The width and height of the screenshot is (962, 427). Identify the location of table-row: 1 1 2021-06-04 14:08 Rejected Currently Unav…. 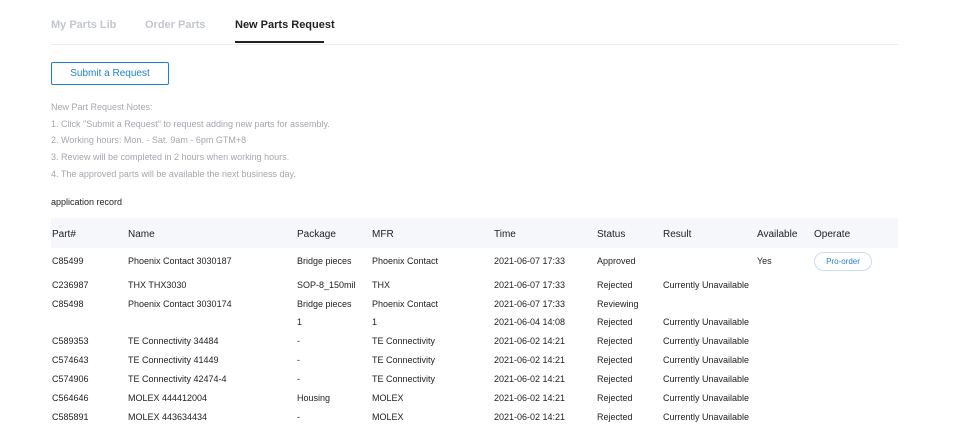
(474, 322).